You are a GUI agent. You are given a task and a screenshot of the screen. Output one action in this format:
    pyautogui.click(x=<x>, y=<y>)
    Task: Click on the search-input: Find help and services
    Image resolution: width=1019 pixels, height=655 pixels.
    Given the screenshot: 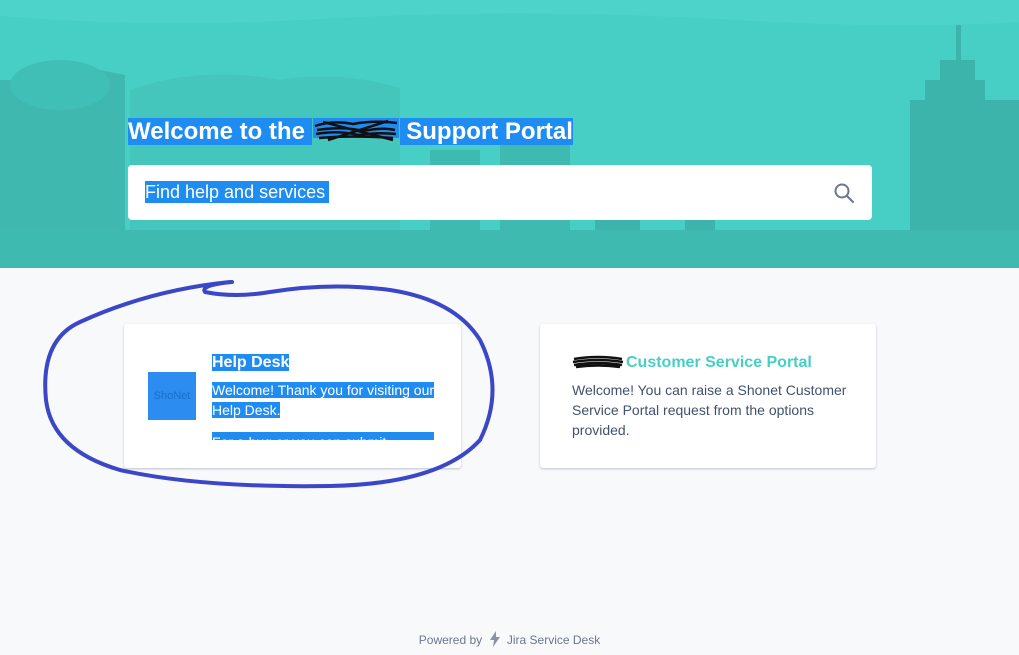 What is the action you would take?
    pyautogui.click(x=237, y=192)
    